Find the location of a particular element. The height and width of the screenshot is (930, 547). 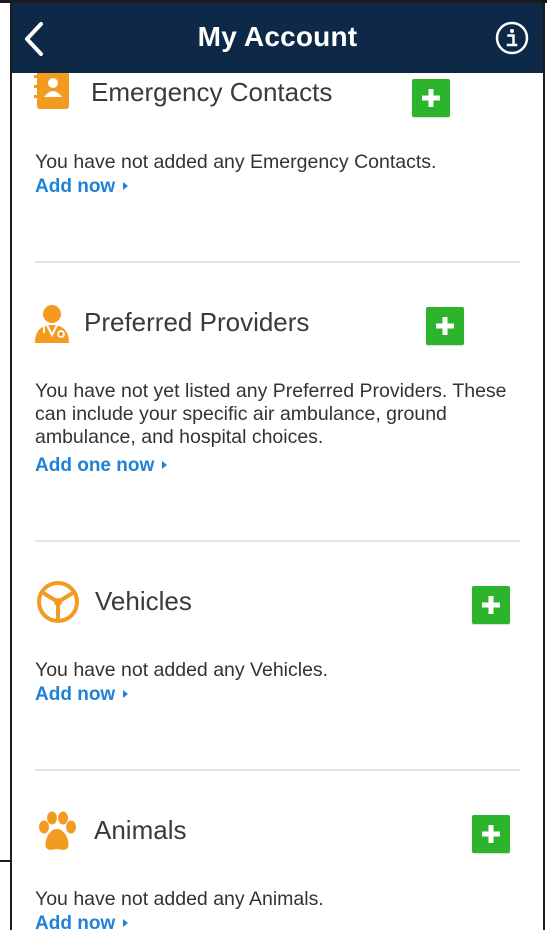

add-vehicle-button is located at coordinates (491, 605).